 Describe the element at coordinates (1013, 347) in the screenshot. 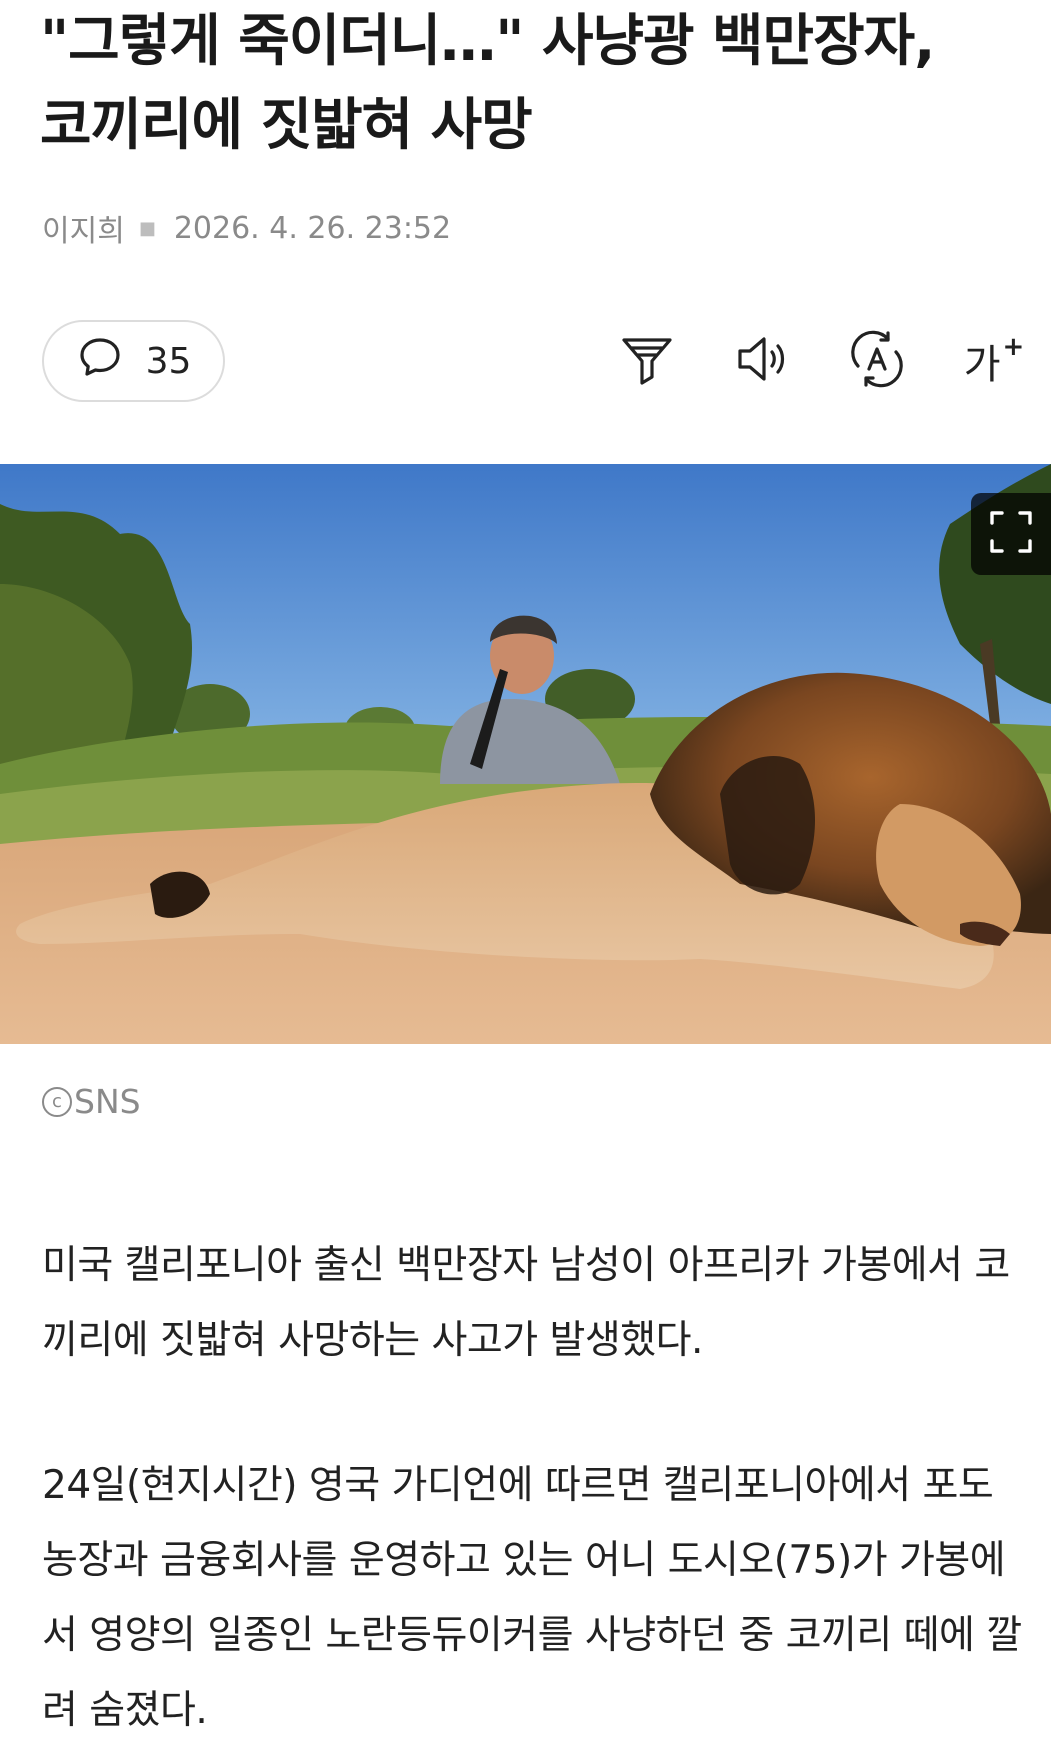

I see `font-size-plus: +` at that location.